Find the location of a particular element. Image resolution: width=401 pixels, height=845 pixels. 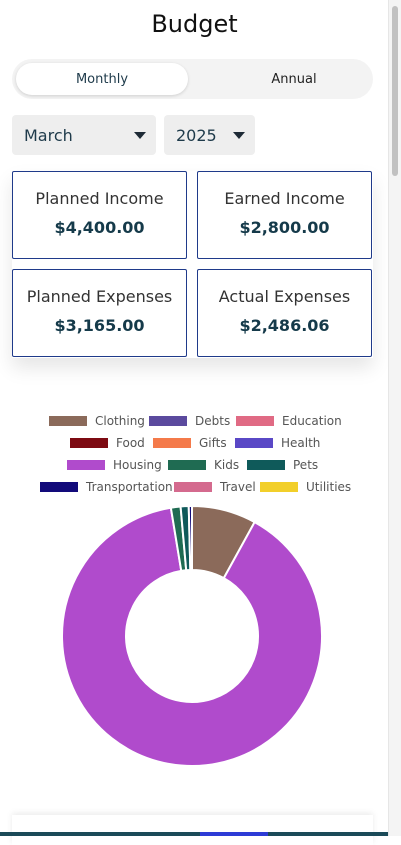

legend-item: Health is located at coordinates (277, 443).